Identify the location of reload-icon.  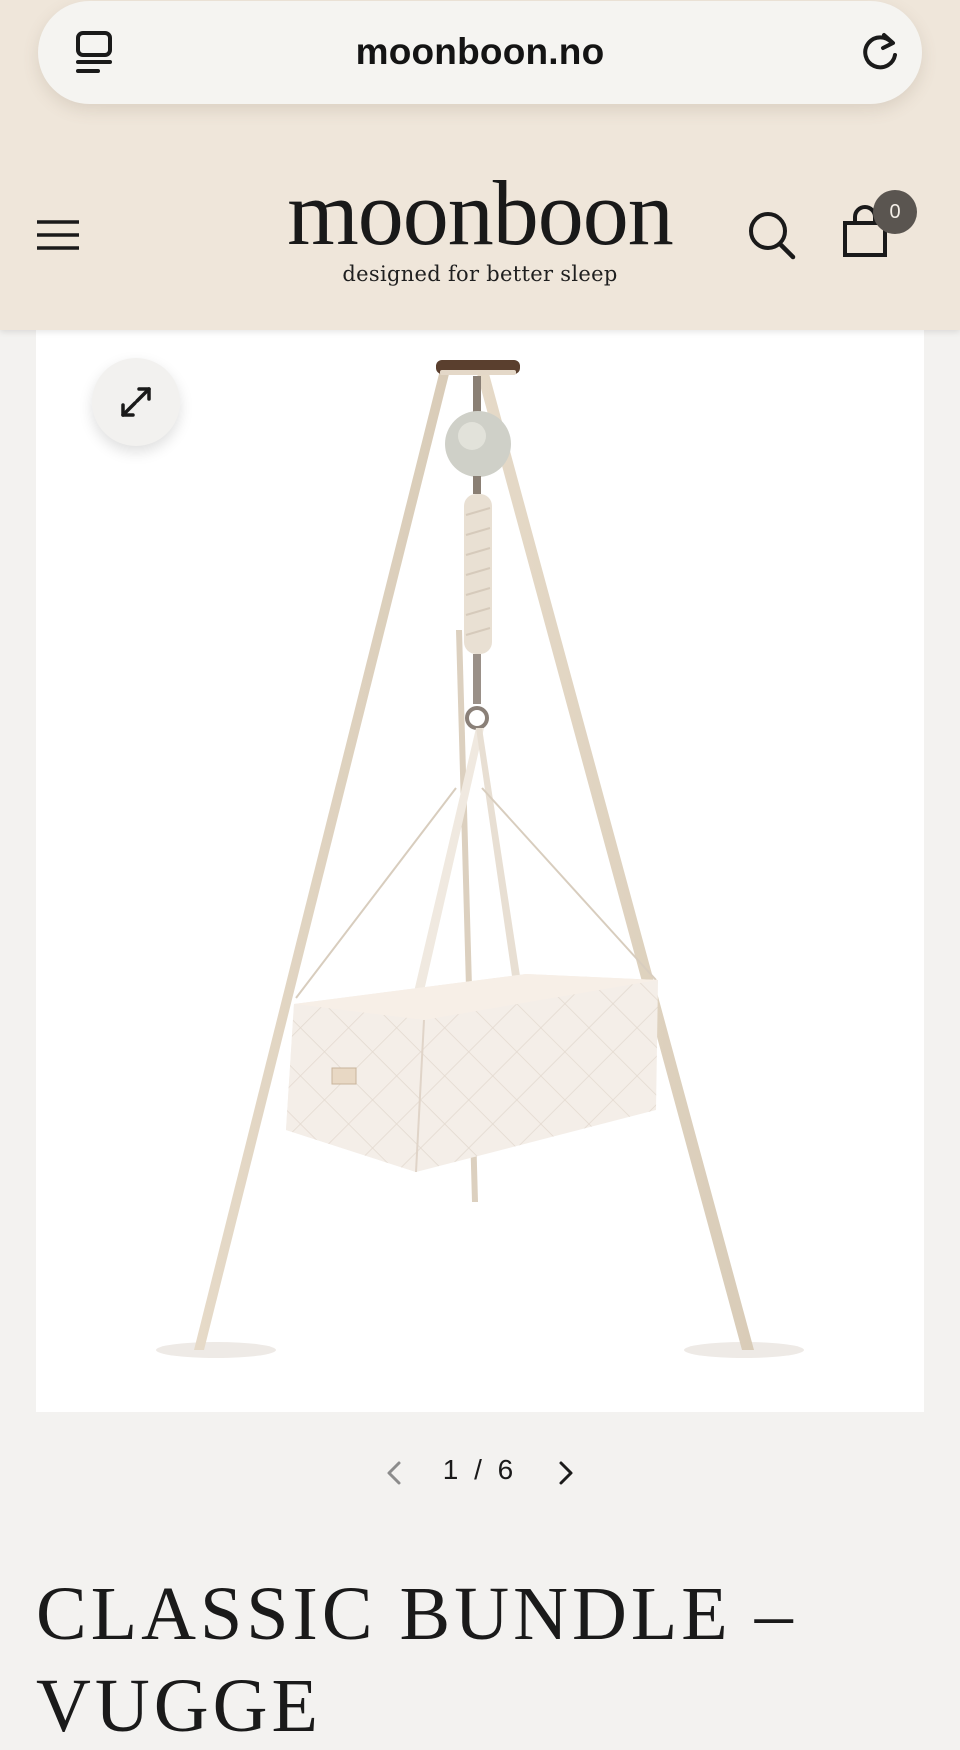
(880, 52).